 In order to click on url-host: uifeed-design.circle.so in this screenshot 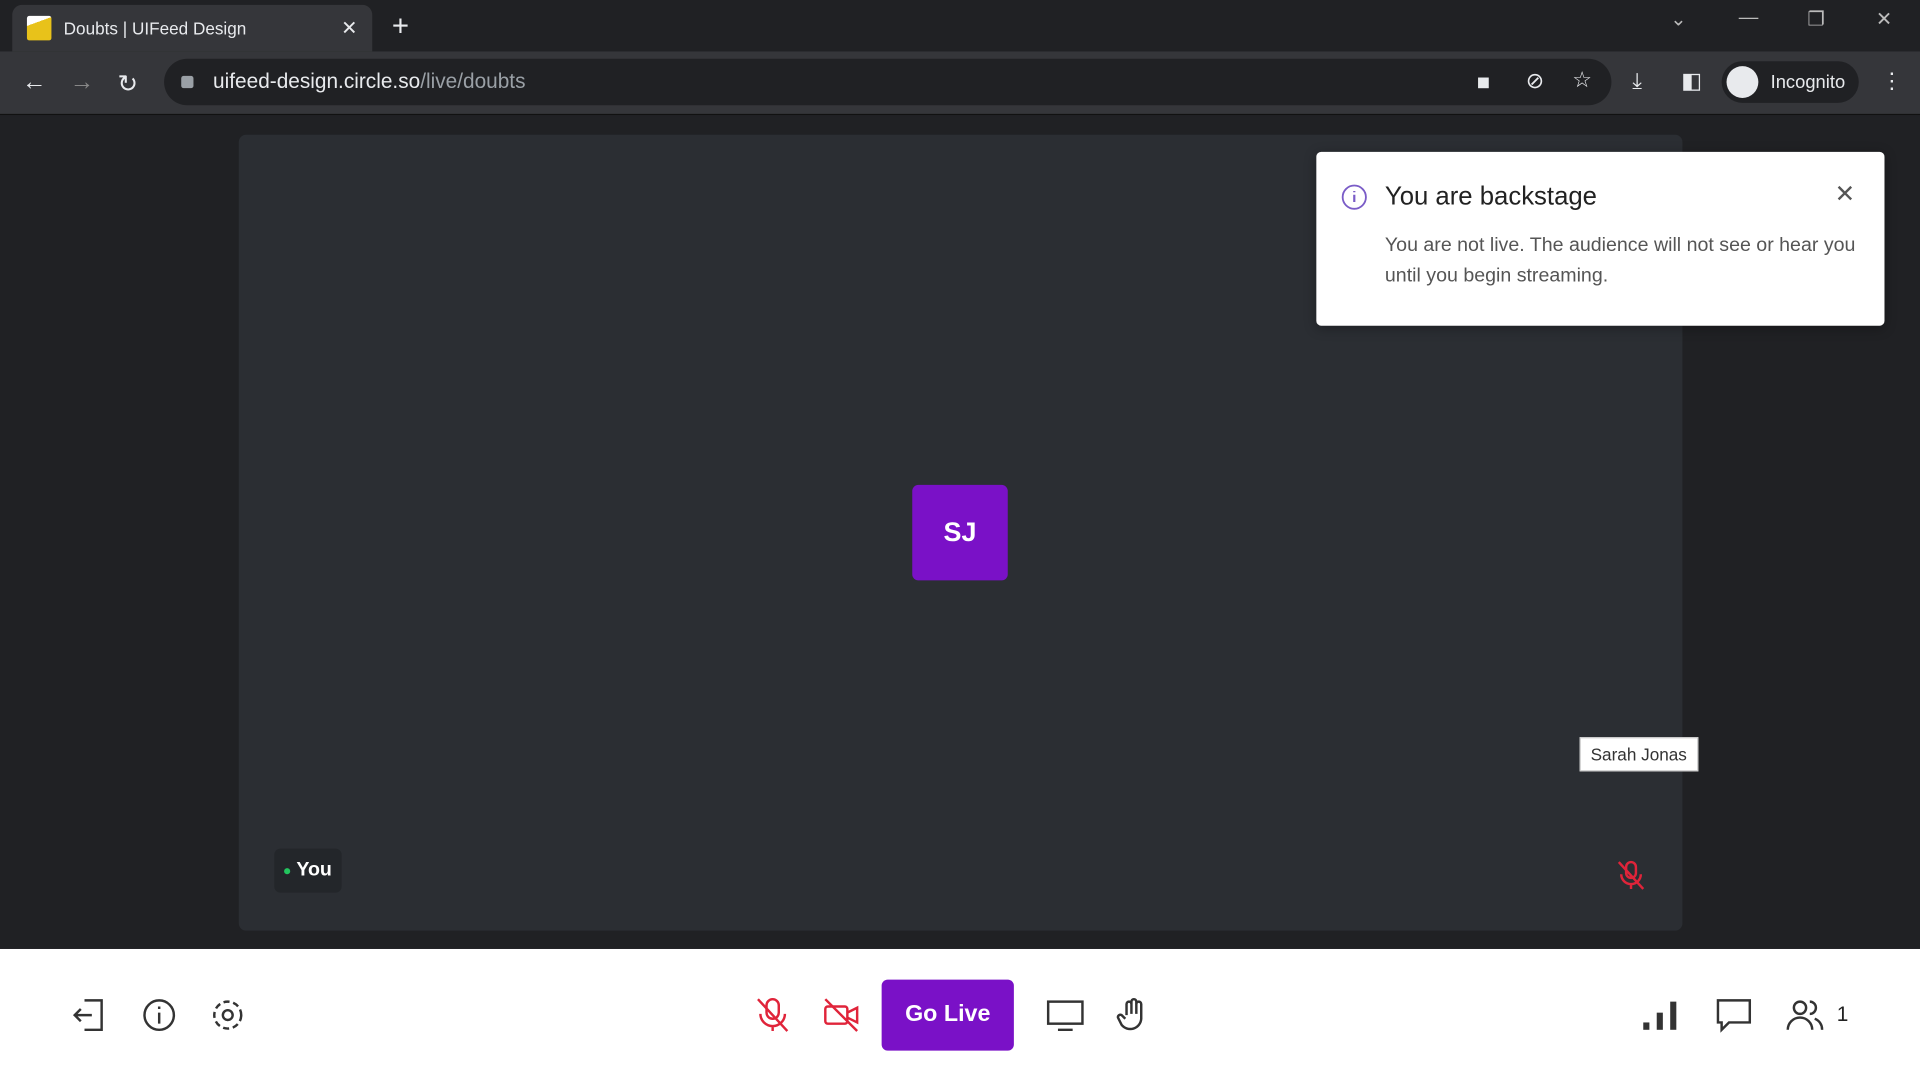, I will do `click(317, 81)`.